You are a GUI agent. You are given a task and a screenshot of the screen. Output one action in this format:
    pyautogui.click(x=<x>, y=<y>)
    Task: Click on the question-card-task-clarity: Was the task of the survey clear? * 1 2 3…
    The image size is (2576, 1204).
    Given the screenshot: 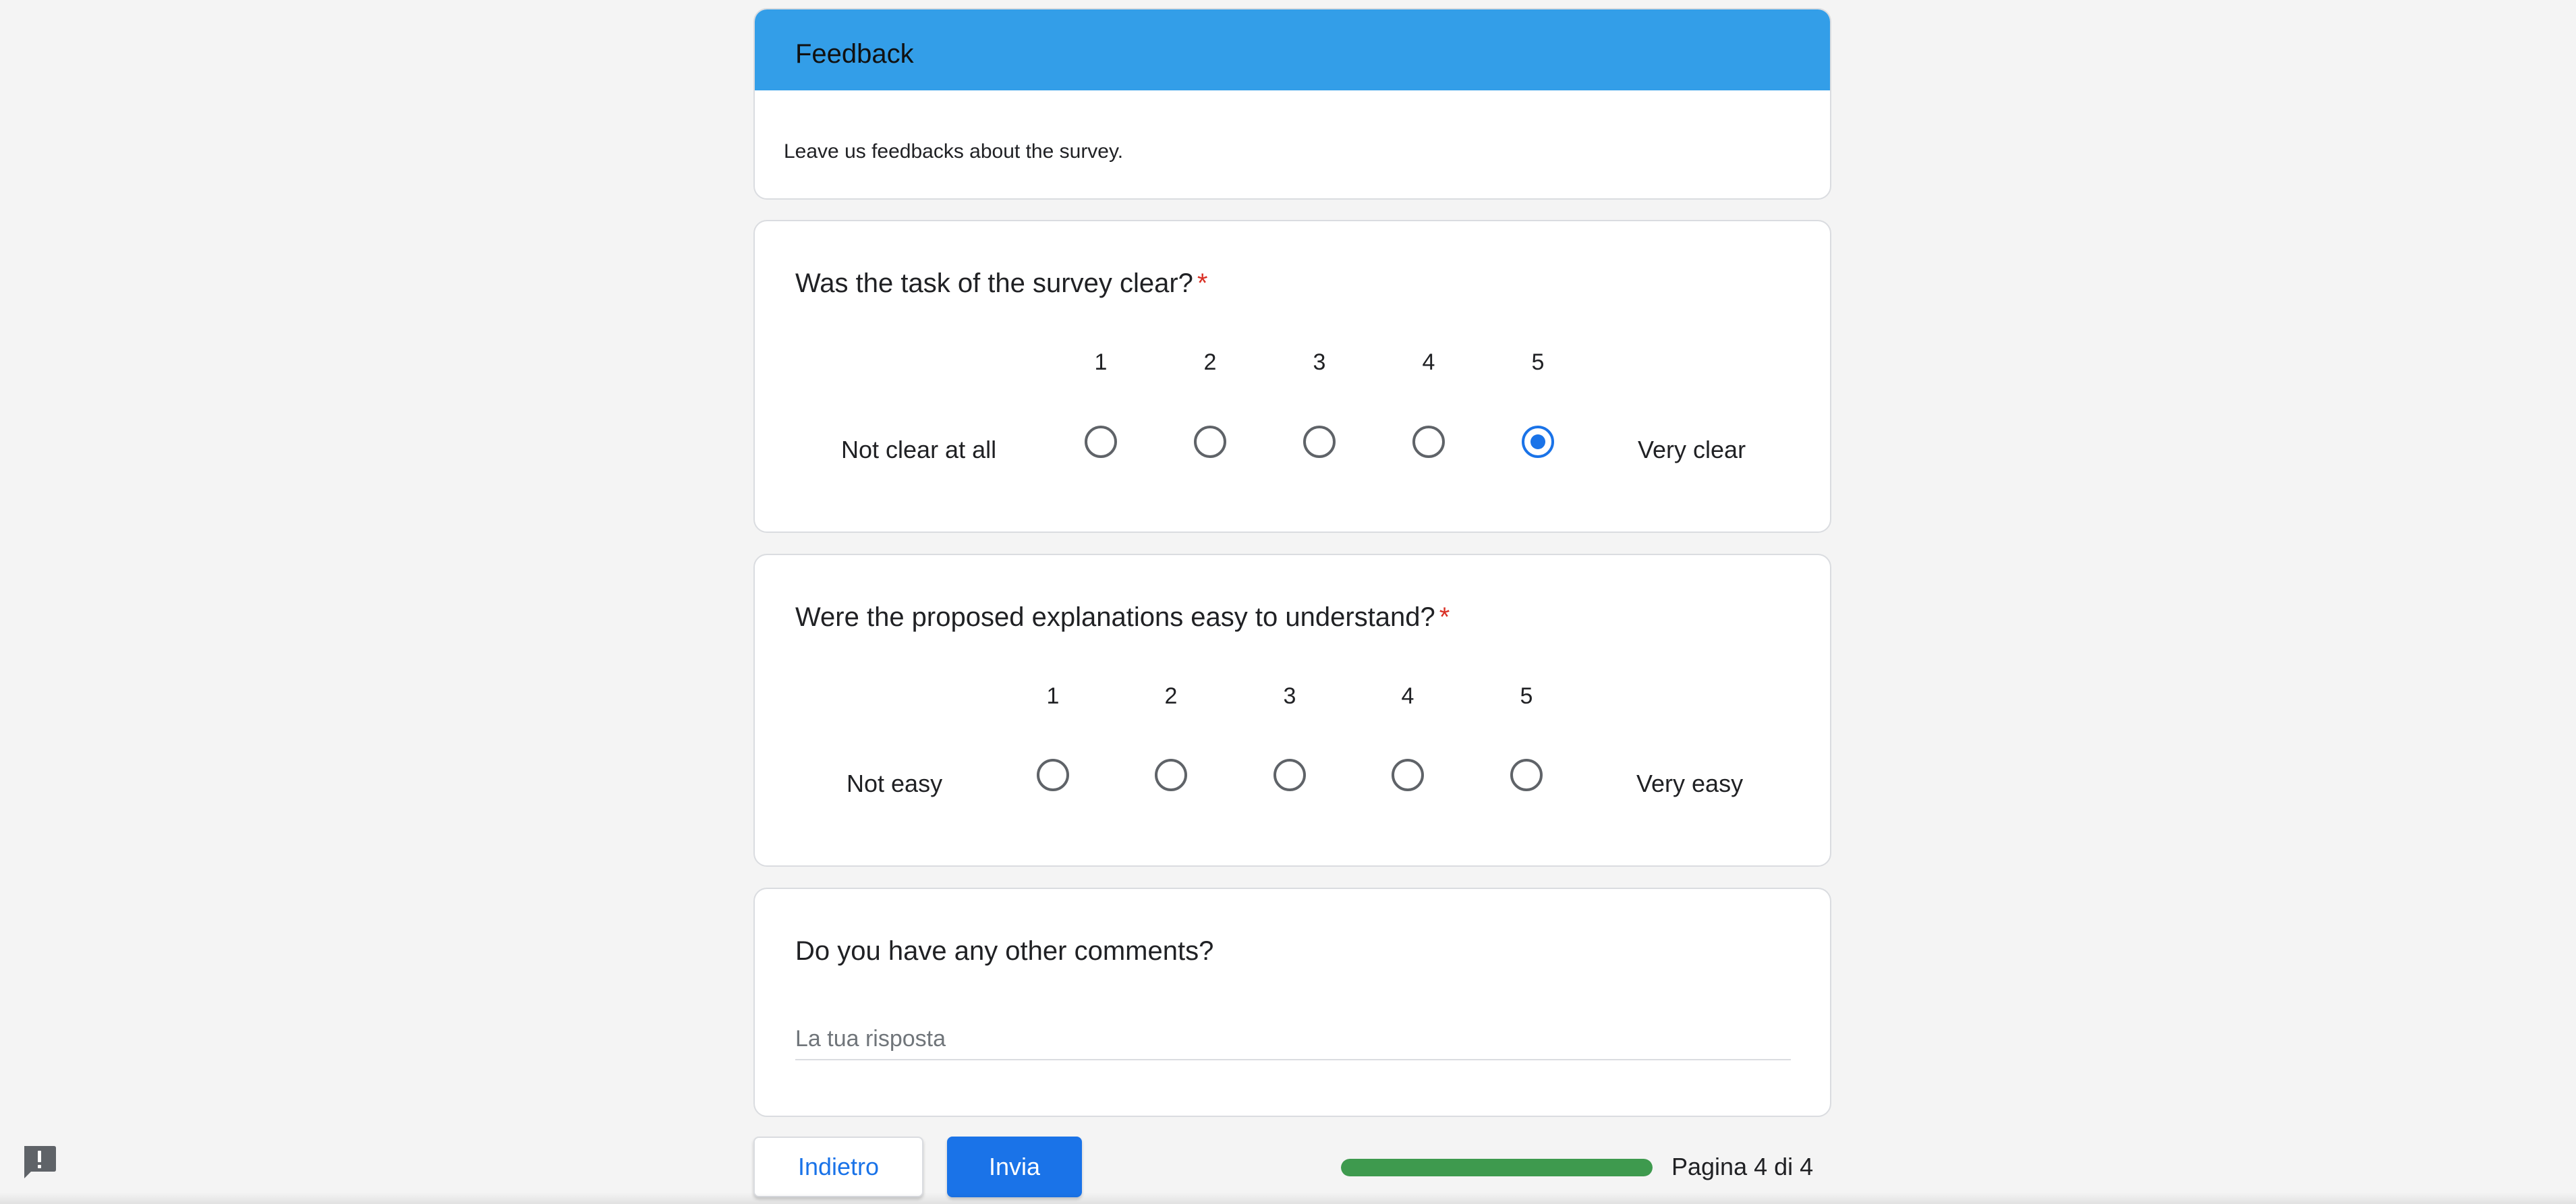 What is the action you would take?
    pyautogui.click(x=1292, y=376)
    